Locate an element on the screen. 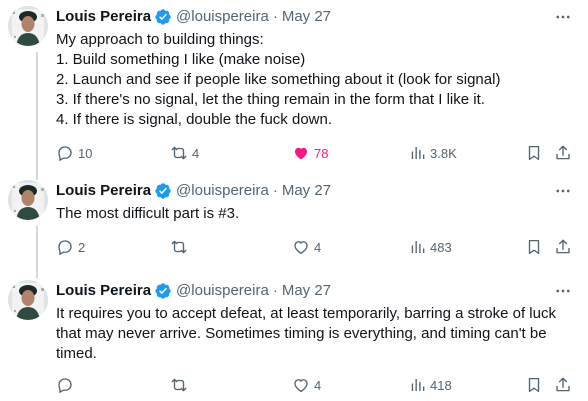 This screenshot has height=401, width=588. like-count: 78 is located at coordinates (321, 153).